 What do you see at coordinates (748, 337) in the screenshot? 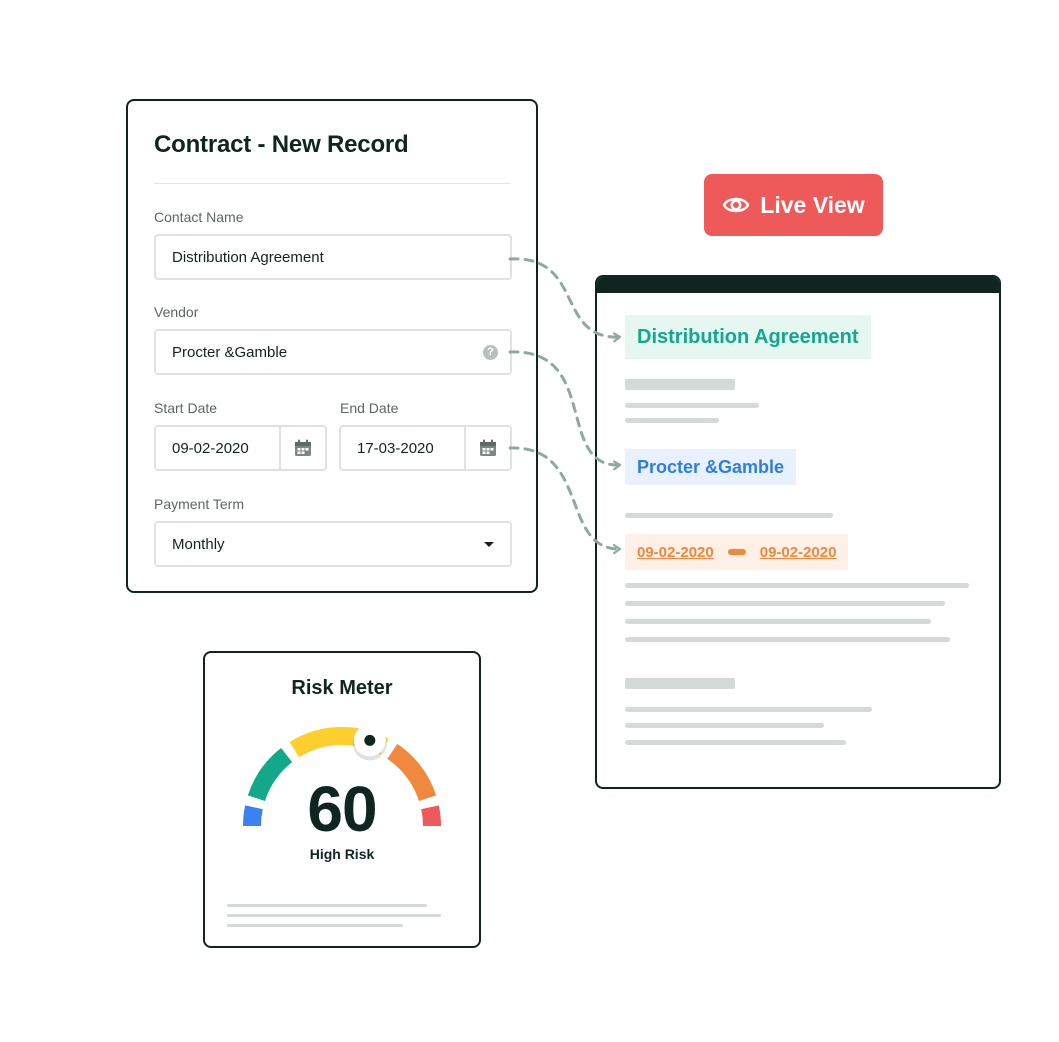
I see `preview-contract-name: Distribution Agreement` at bounding box center [748, 337].